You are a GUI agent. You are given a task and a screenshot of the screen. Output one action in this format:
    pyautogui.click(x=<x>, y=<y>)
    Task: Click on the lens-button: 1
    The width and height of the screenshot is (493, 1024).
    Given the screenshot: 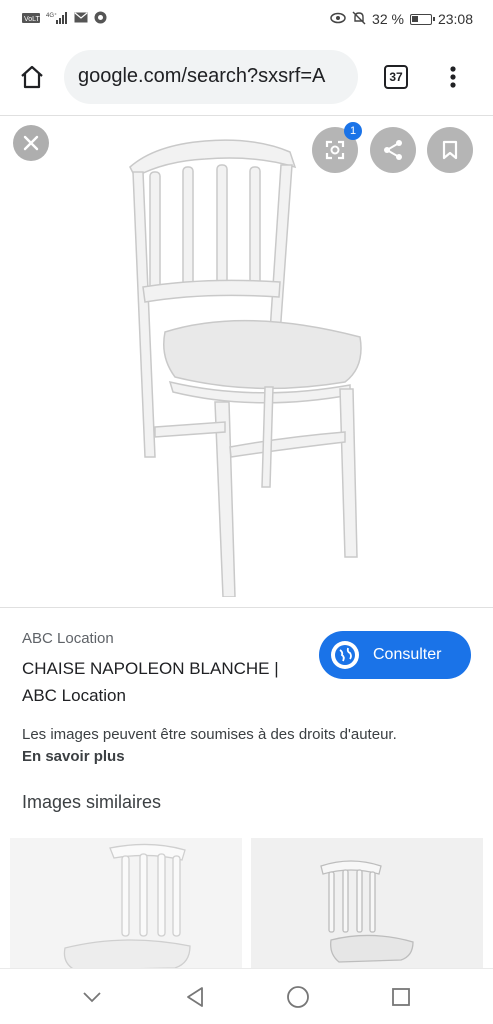 What is the action you would take?
    pyautogui.click(x=337, y=147)
    